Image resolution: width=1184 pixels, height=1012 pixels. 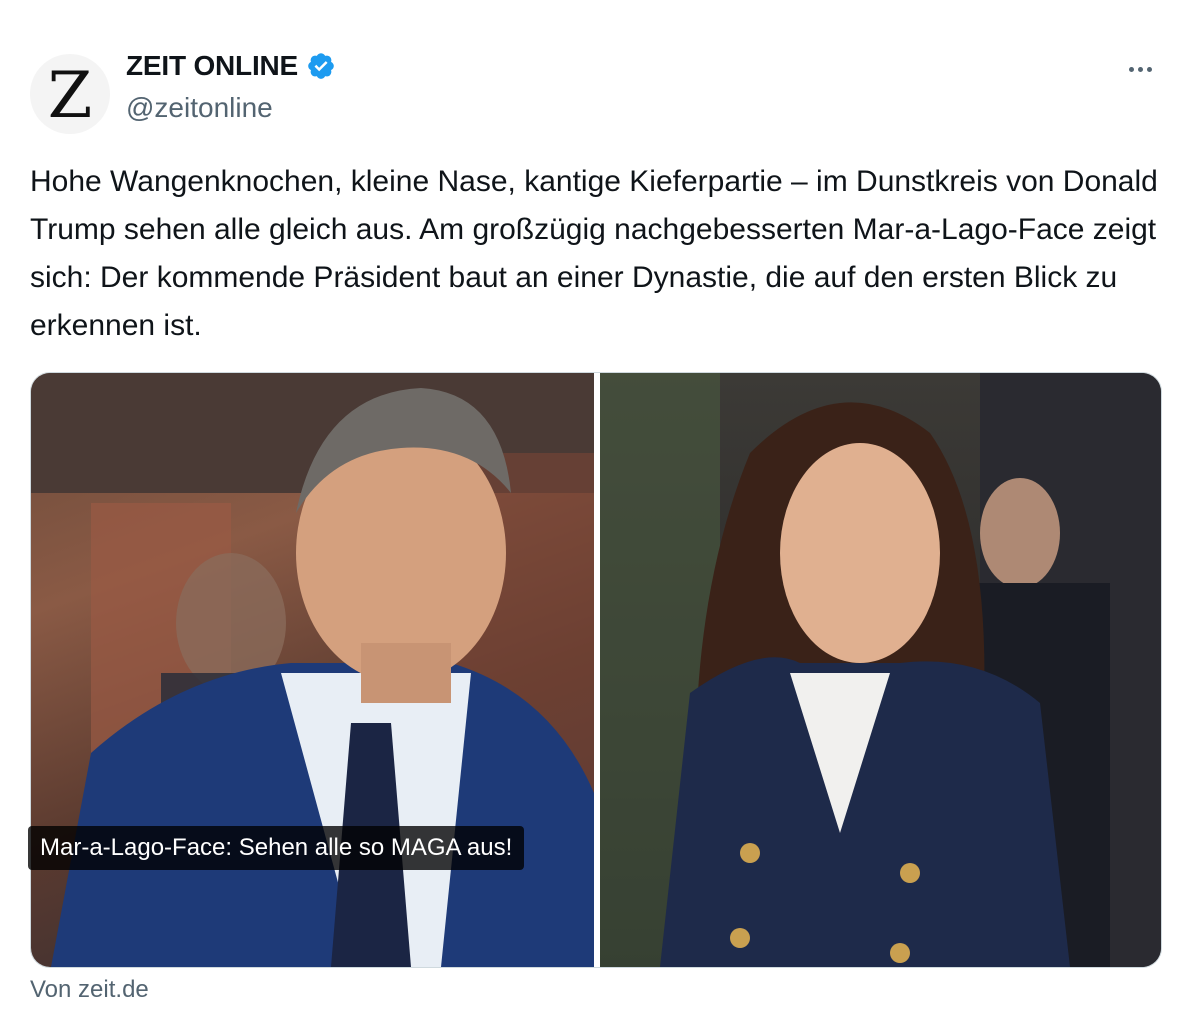 What do you see at coordinates (212, 66) in the screenshot?
I see `display-name: ZEIT ONLINE` at bounding box center [212, 66].